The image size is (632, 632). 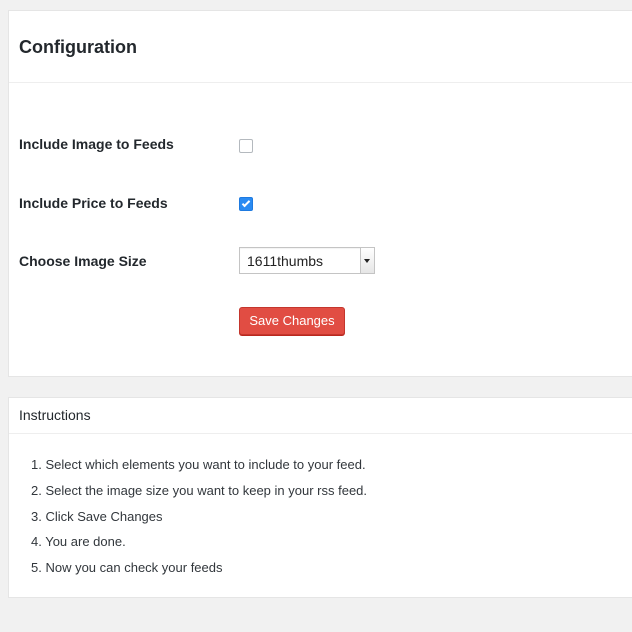 What do you see at coordinates (320, 47) in the screenshot?
I see `configuration-header: Configuration` at bounding box center [320, 47].